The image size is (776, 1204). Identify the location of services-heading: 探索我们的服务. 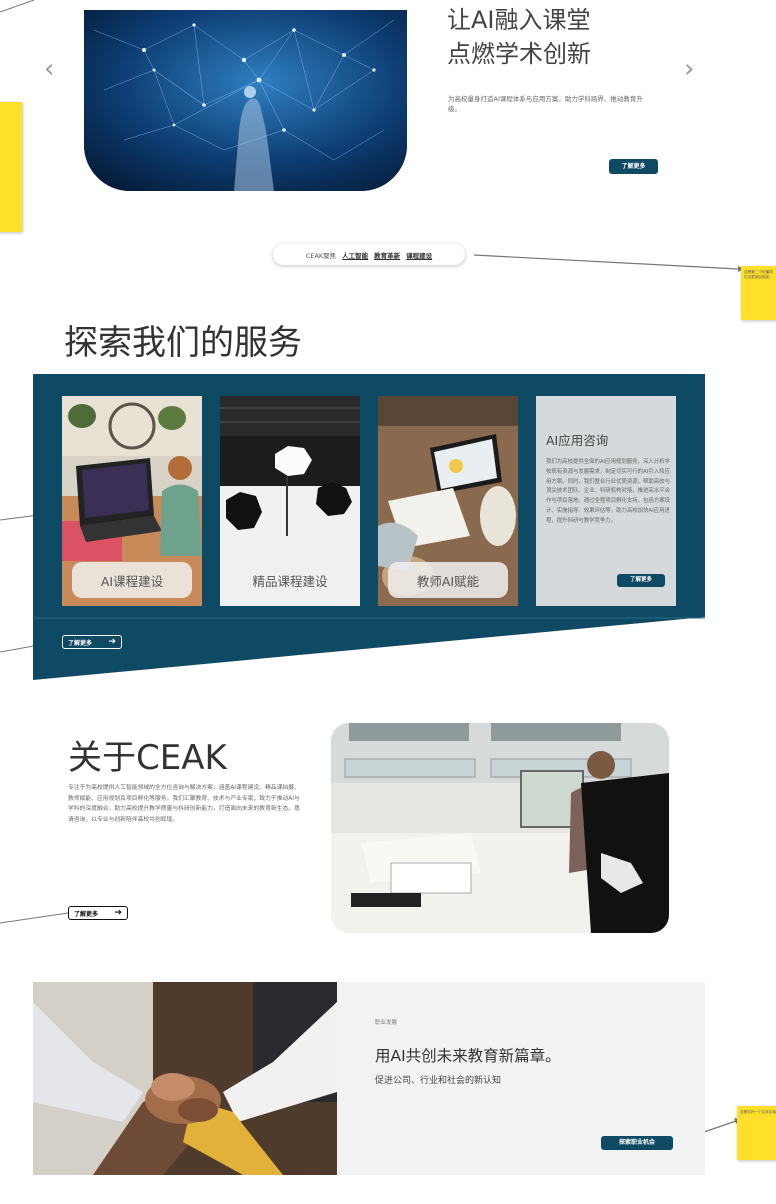
(183, 343).